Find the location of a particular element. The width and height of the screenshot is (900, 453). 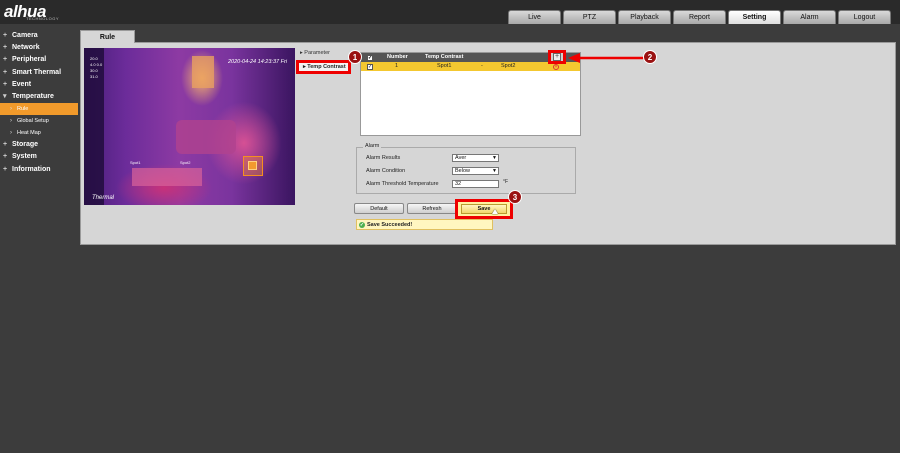

sidebar-item-system: + System is located at coordinates (39, 157).